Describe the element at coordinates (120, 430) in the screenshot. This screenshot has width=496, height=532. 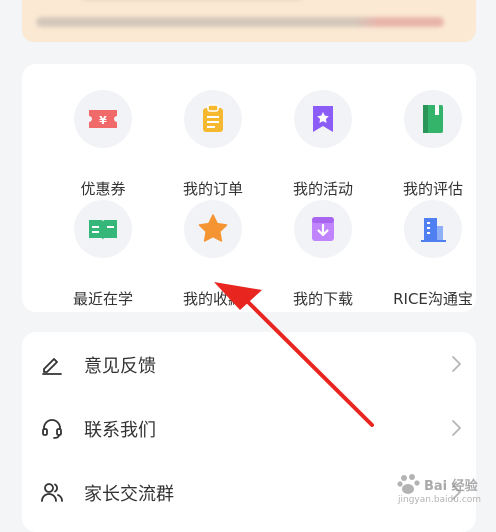
I see `menu-item-label: 联系我们` at that location.